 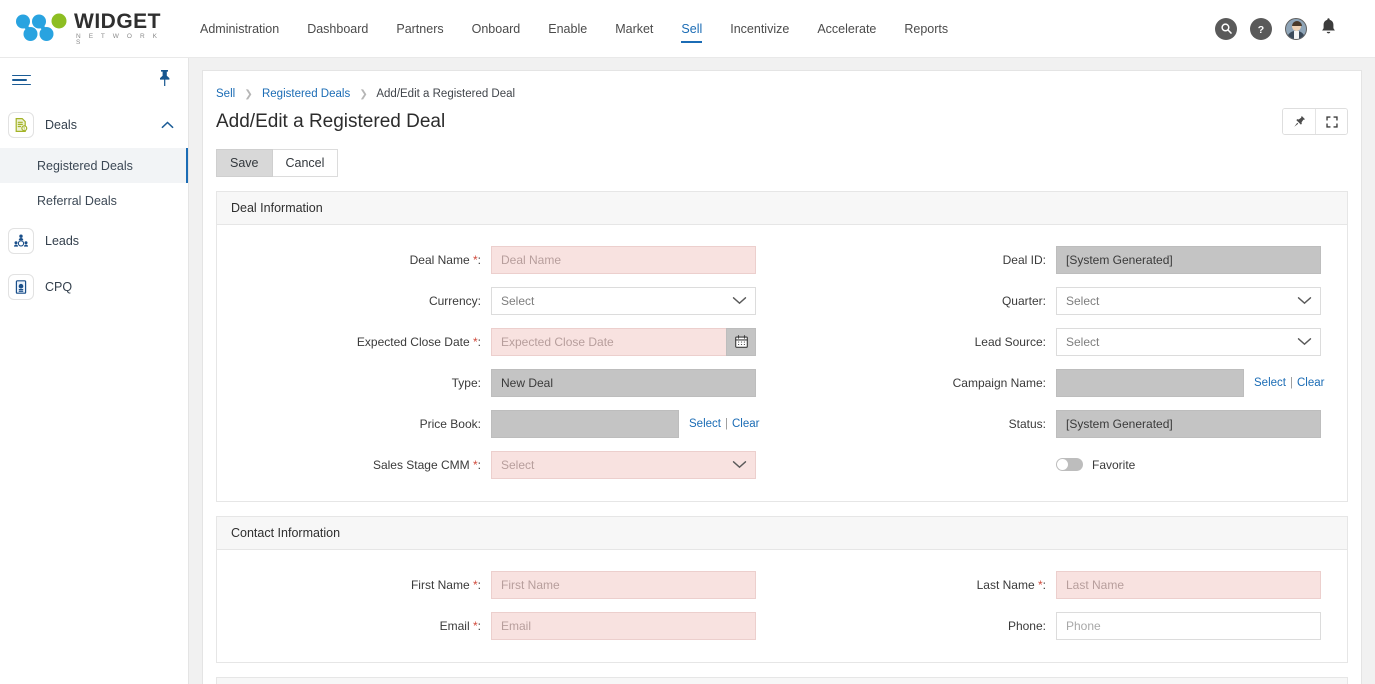 I want to click on nav-item-sell: Sell, so click(x=691, y=28).